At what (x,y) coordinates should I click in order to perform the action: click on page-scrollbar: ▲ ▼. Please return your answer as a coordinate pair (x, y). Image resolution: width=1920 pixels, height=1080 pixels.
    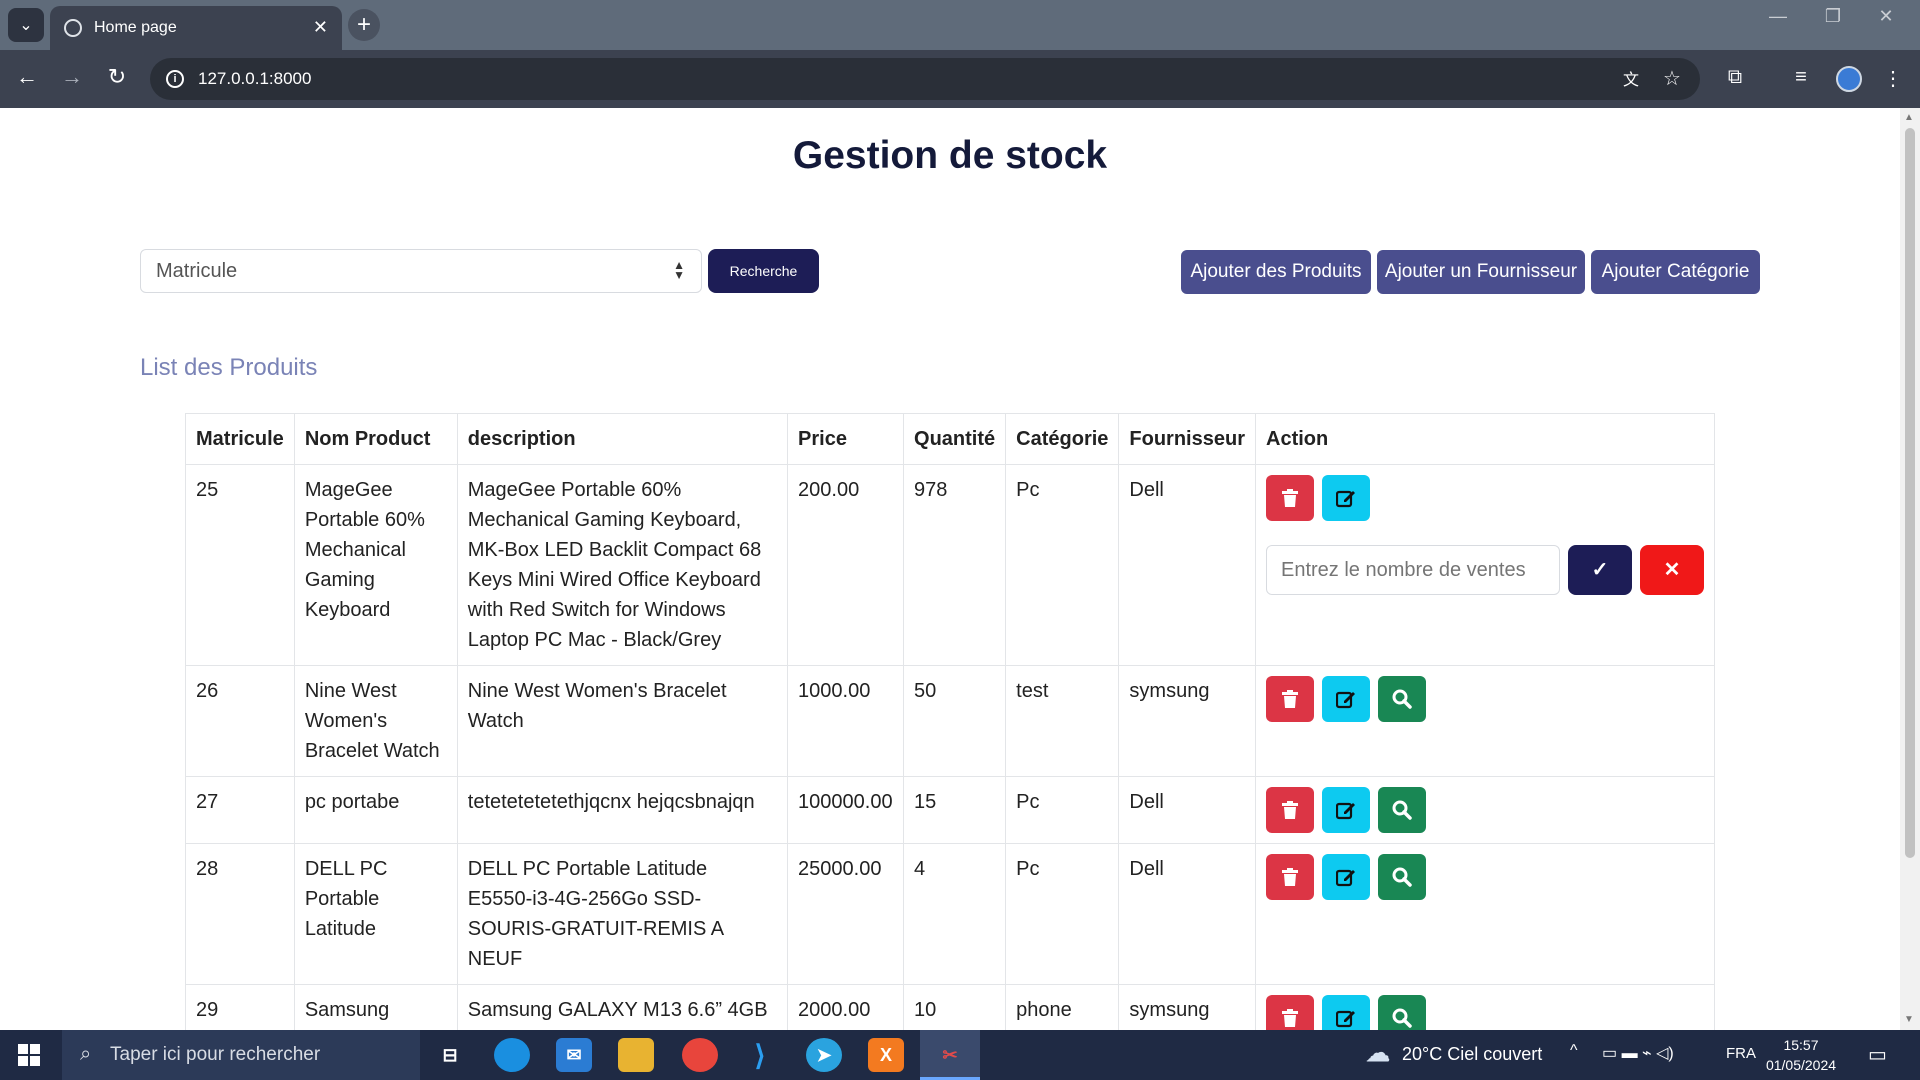
    Looking at the image, I should click on (1910, 569).